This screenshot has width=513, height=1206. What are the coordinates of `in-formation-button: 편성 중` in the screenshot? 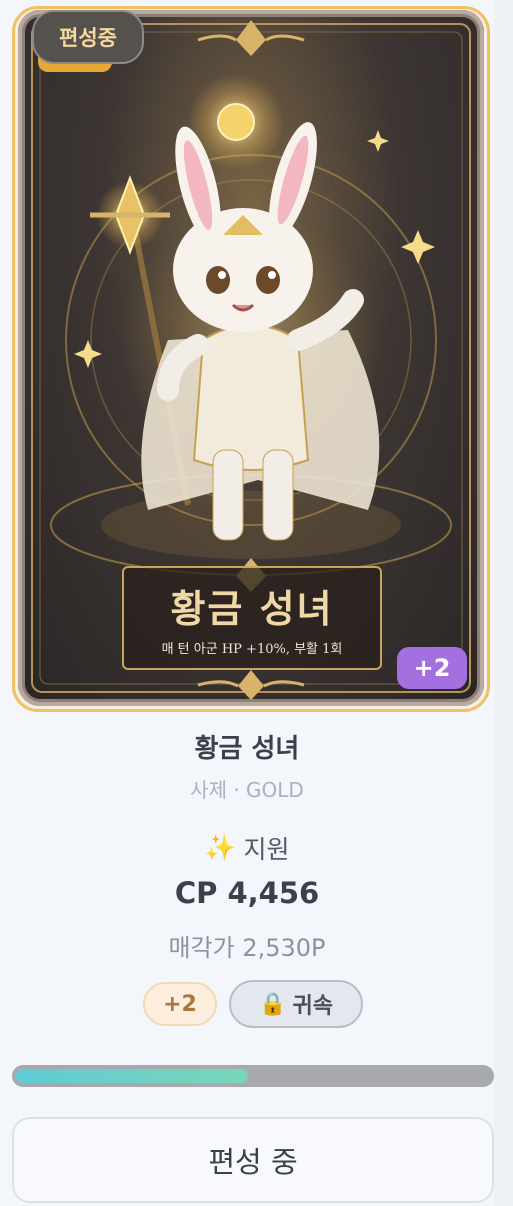 It's located at (253, 1160).